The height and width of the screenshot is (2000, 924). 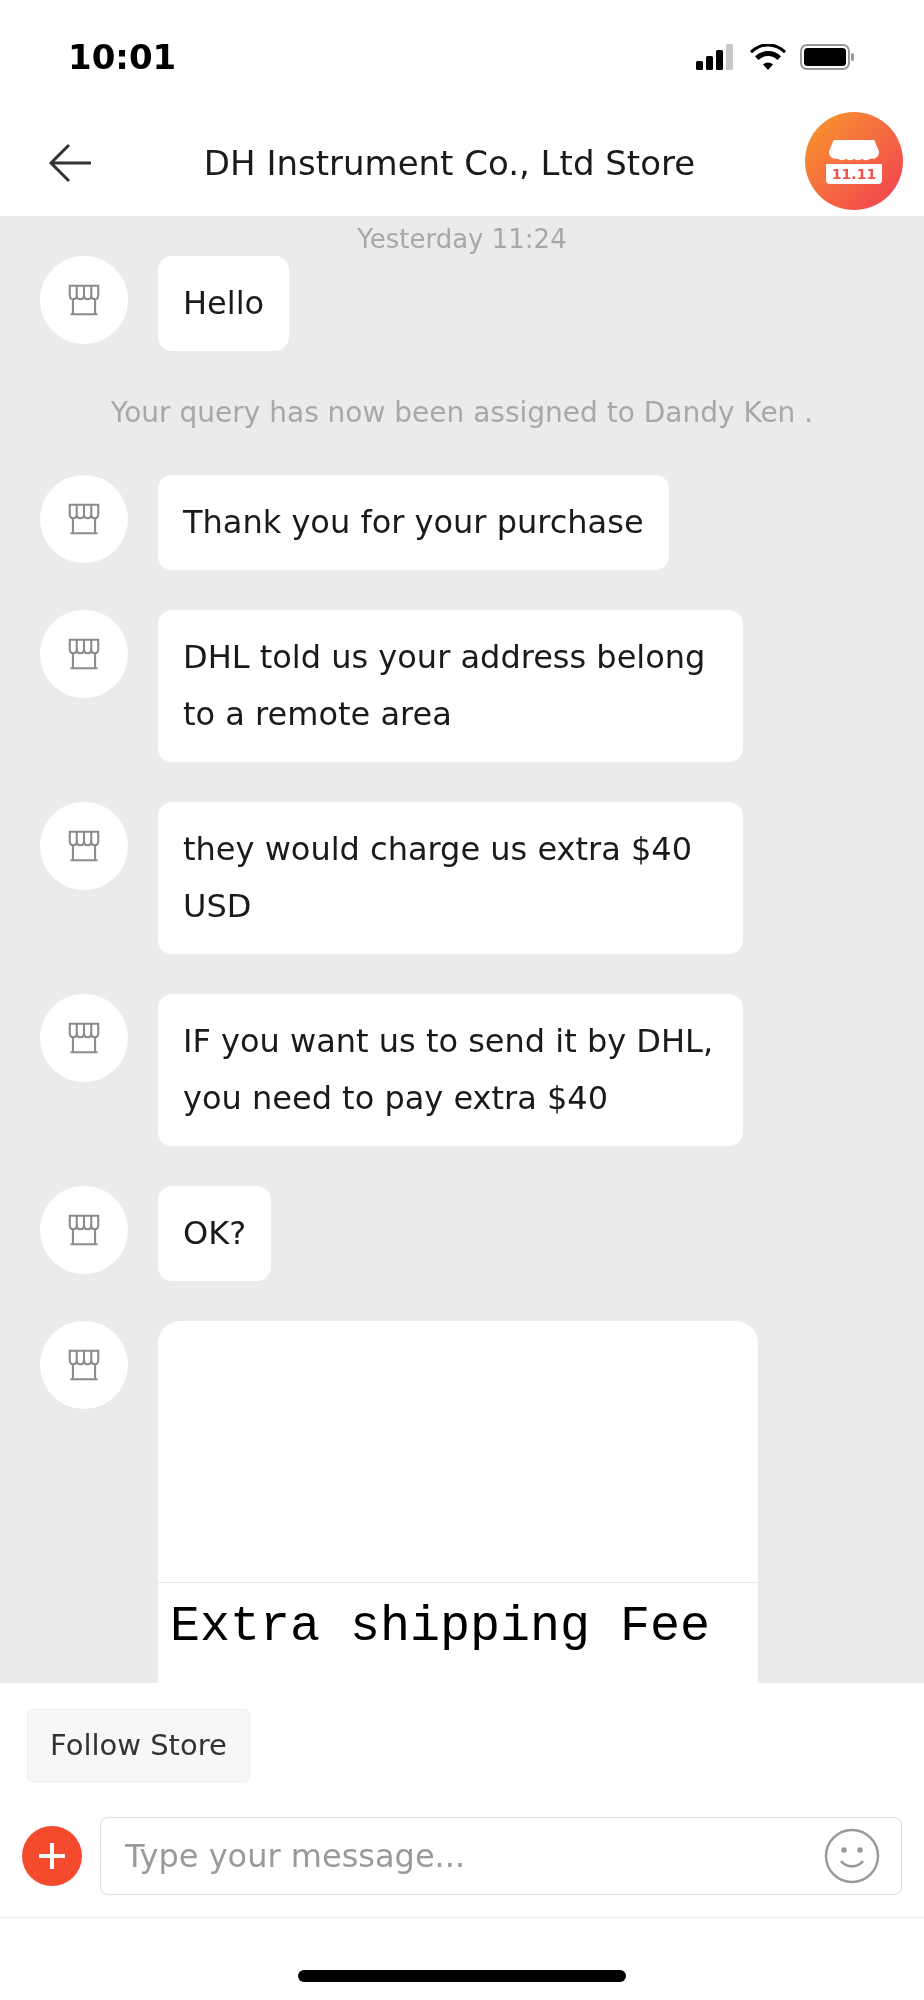 I want to click on message-bubble: Thank you for your purchase, so click(x=413, y=522).